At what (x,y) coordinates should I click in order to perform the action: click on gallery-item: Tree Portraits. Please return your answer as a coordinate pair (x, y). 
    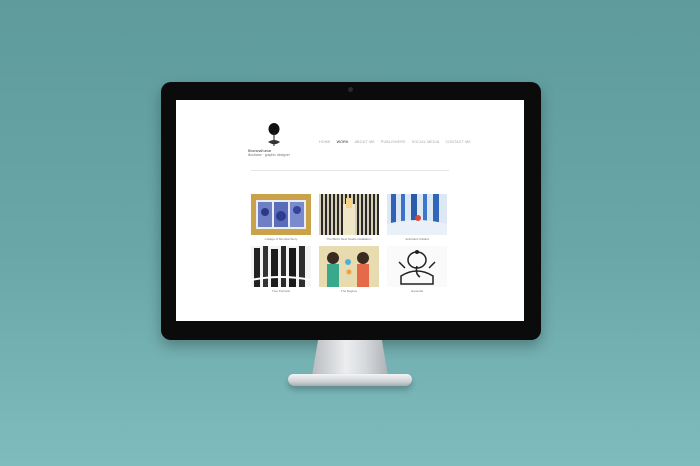
    Looking at the image, I should click on (281, 270).